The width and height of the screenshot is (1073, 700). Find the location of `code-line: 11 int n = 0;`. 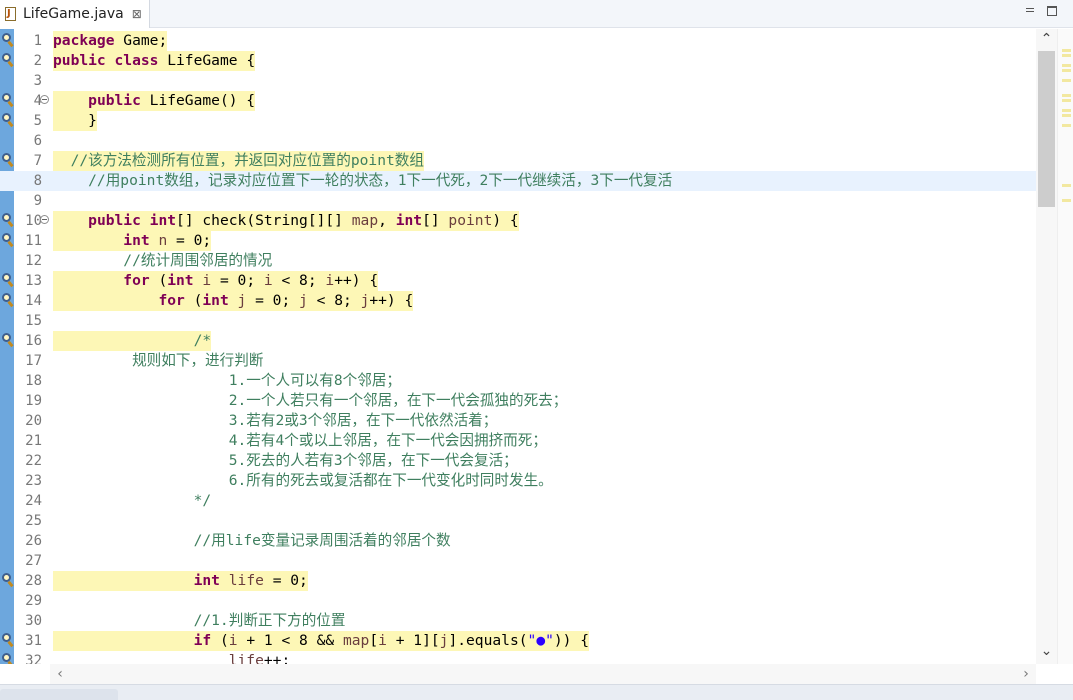

code-line: 11 int n = 0; is located at coordinates (518, 241).